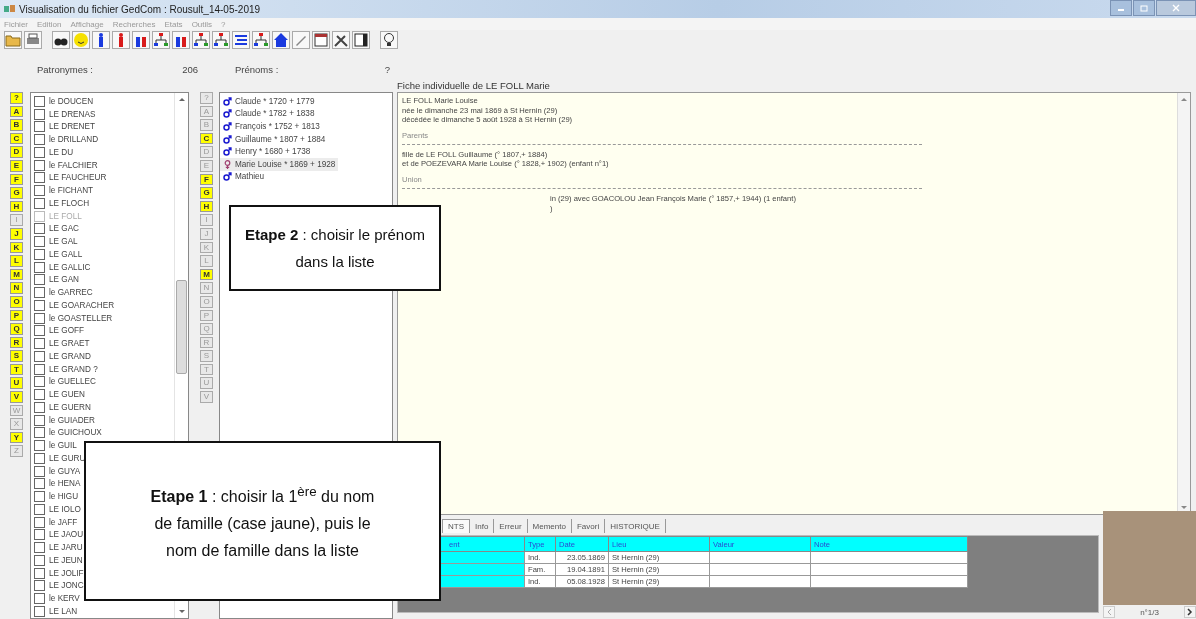 The width and height of the screenshot is (1196, 619). Describe the element at coordinates (16, 111) in the screenshot. I see `letter-button: A` at that location.